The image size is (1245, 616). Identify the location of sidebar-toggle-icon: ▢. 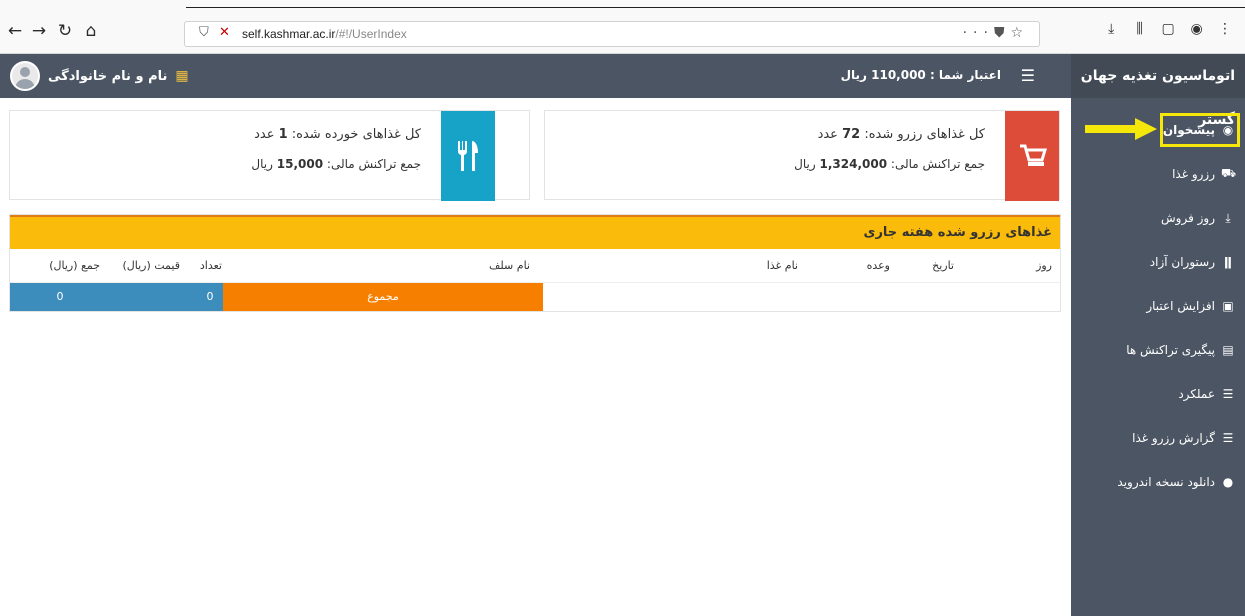
(1168, 29).